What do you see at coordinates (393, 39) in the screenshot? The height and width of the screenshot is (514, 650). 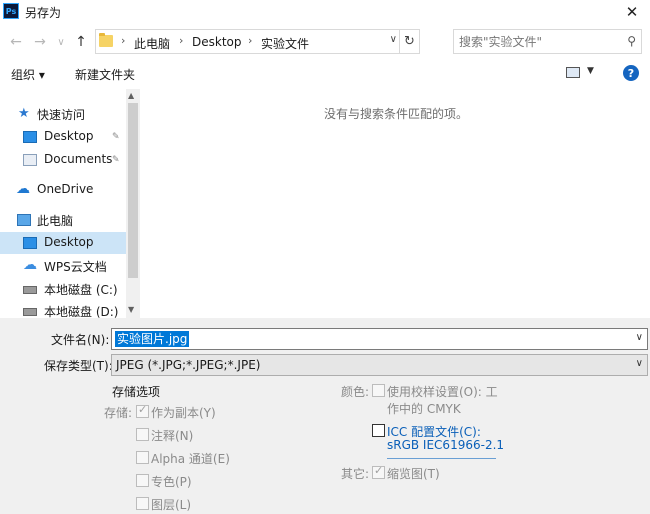 I see `address-dropdown-icon: ∨` at bounding box center [393, 39].